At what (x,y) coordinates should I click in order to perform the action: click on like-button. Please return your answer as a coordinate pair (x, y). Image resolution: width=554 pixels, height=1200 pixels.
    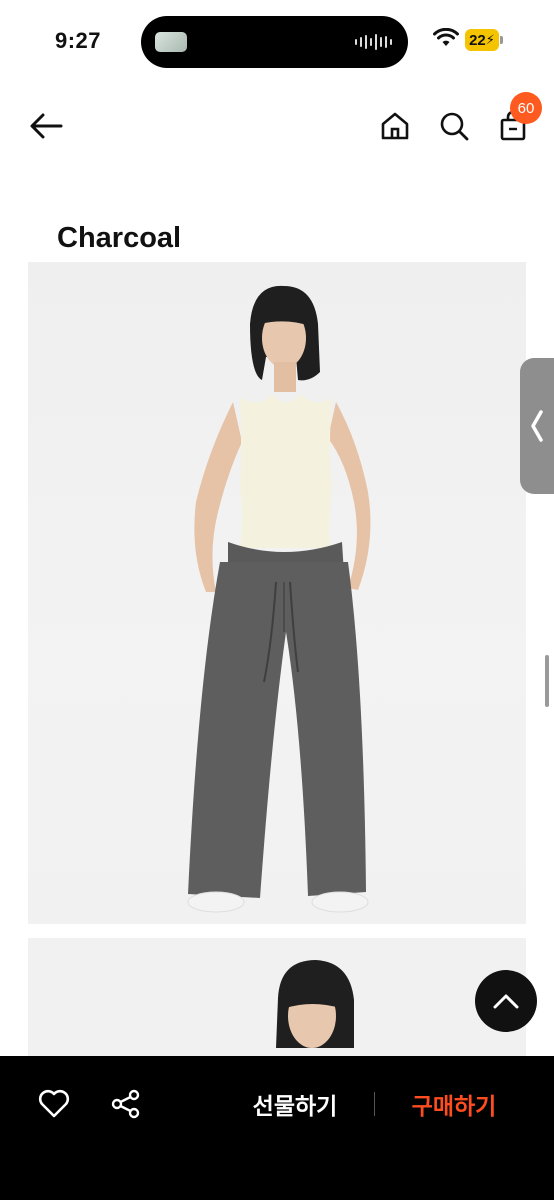
    Looking at the image, I should click on (54, 1104).